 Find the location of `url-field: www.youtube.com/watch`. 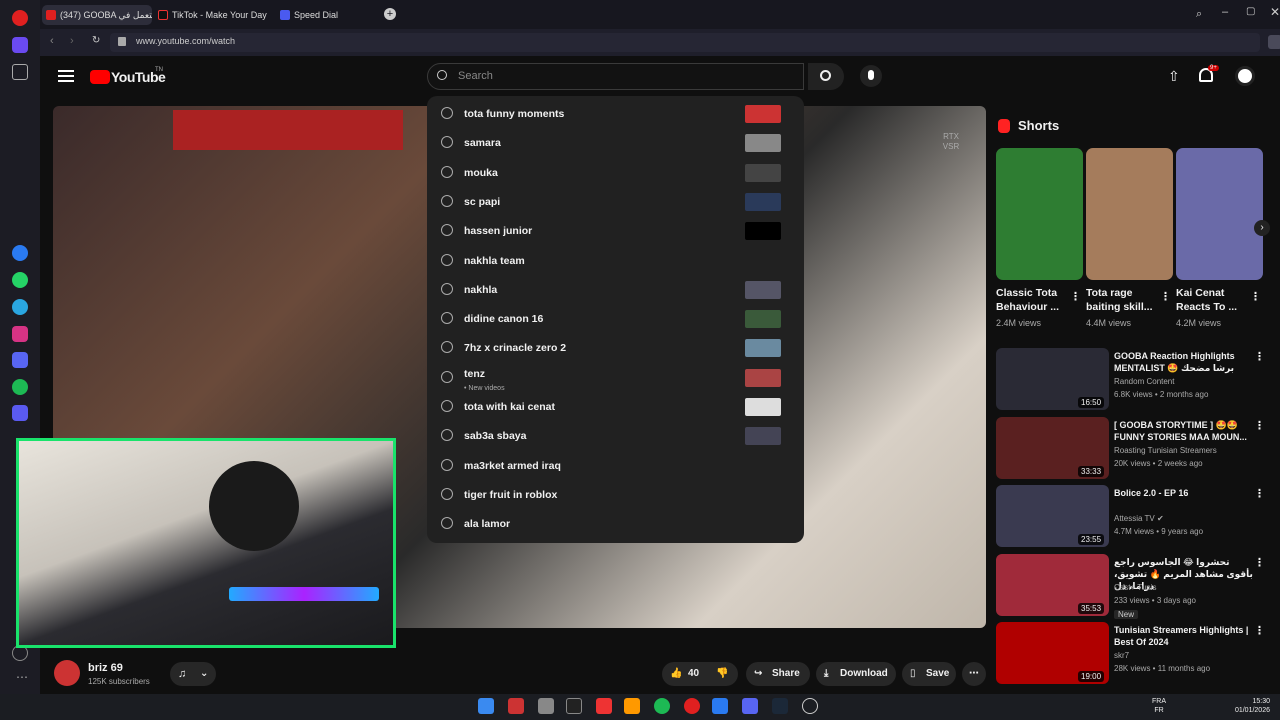

url-field: www.youtube.com/watch is located at coordinates (685, 42).